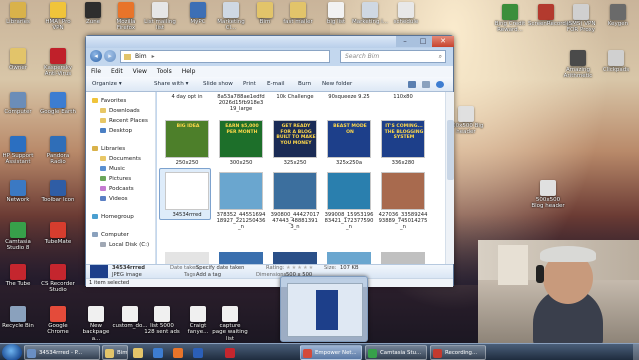  I want to click on address-bar: Bim ▸, so click(225, 56).